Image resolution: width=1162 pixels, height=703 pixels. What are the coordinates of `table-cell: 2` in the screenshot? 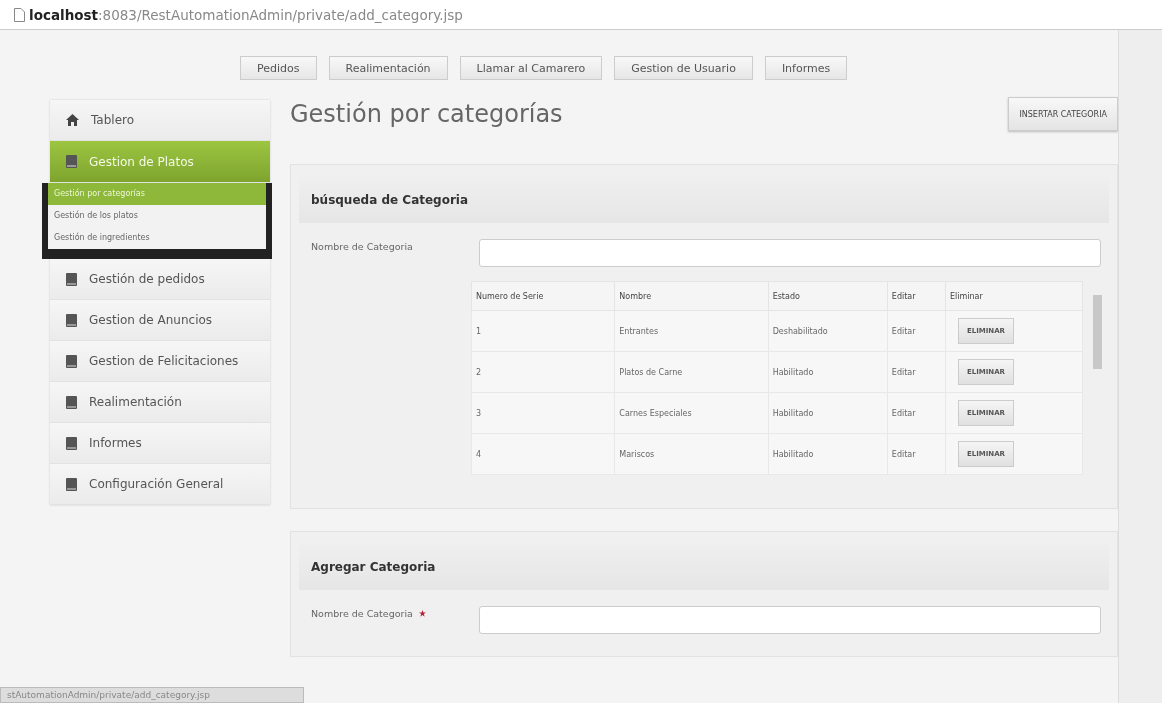 It's located at (543, 372).